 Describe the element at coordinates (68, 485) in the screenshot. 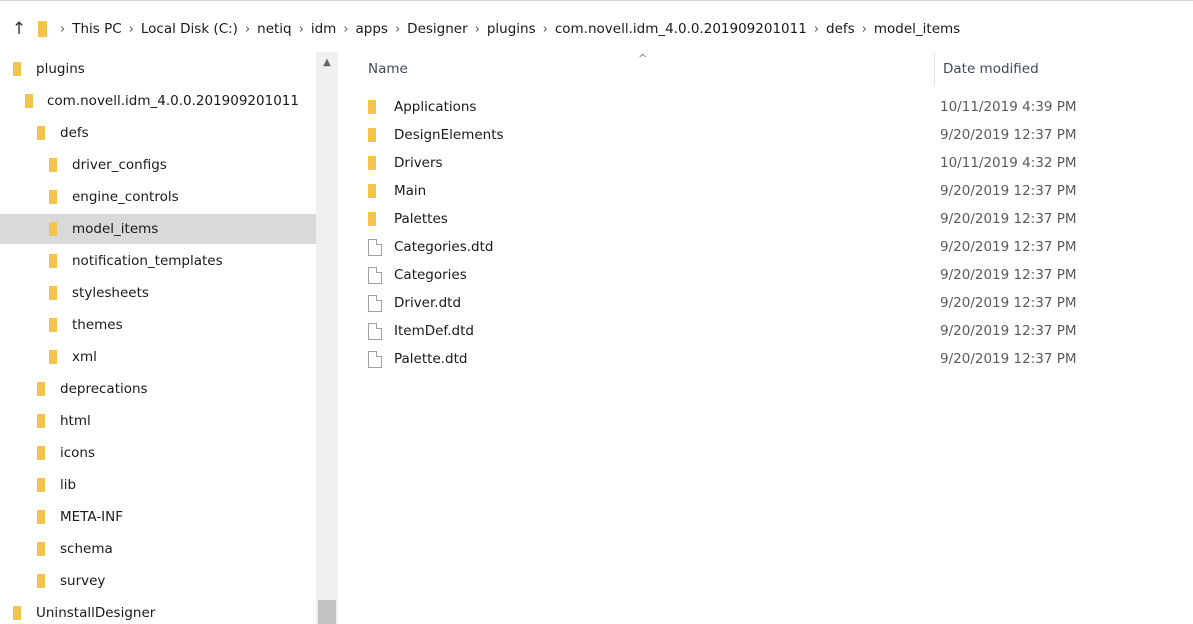

I see `nav-item-label: lib` at that location.